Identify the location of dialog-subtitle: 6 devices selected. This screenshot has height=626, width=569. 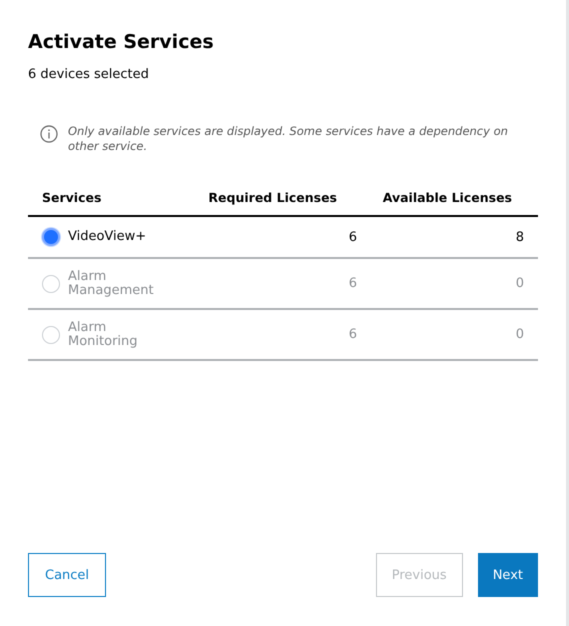
(89, 74).